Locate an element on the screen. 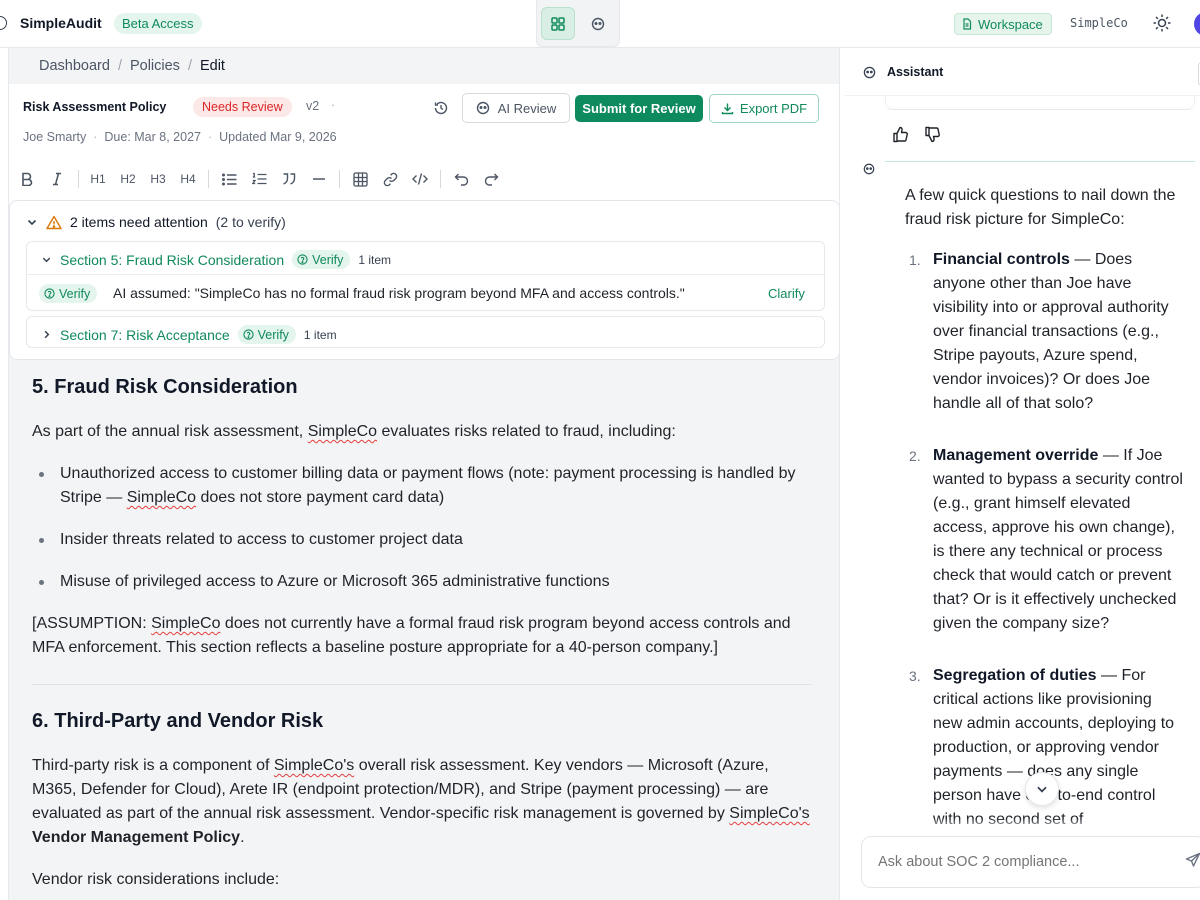 This screenshot has width=1200, height=900. scroll-to-bottom-button is located at coordinates (1042, 789).